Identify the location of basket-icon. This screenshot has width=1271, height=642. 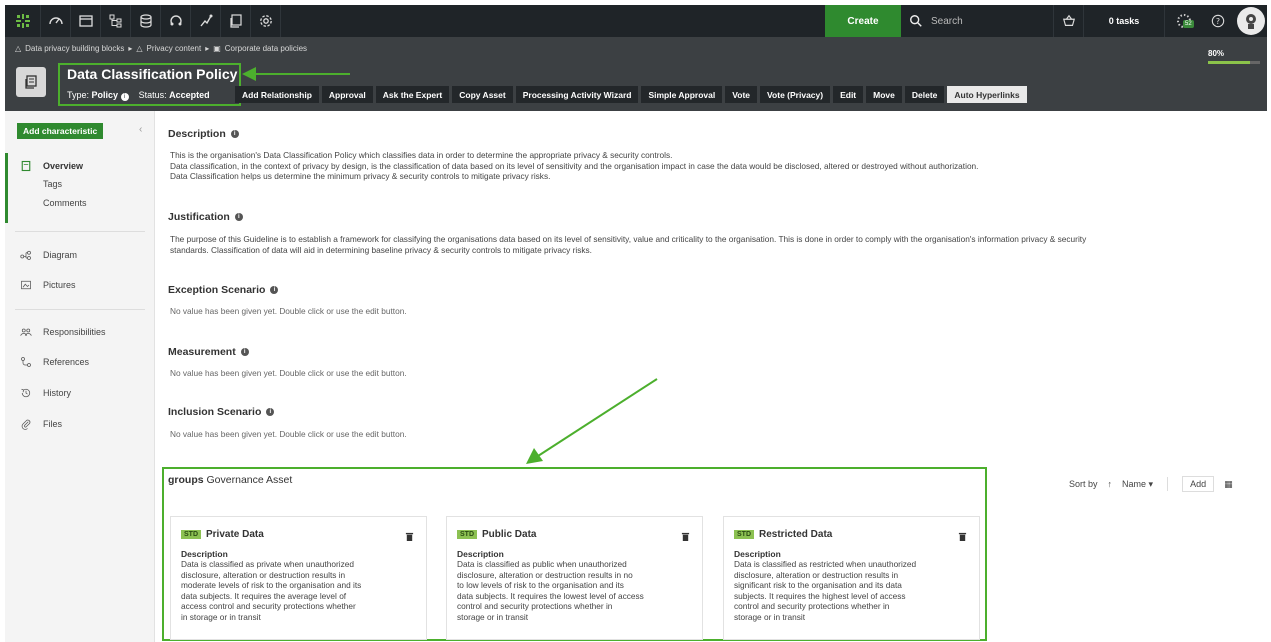
(1068, 21).